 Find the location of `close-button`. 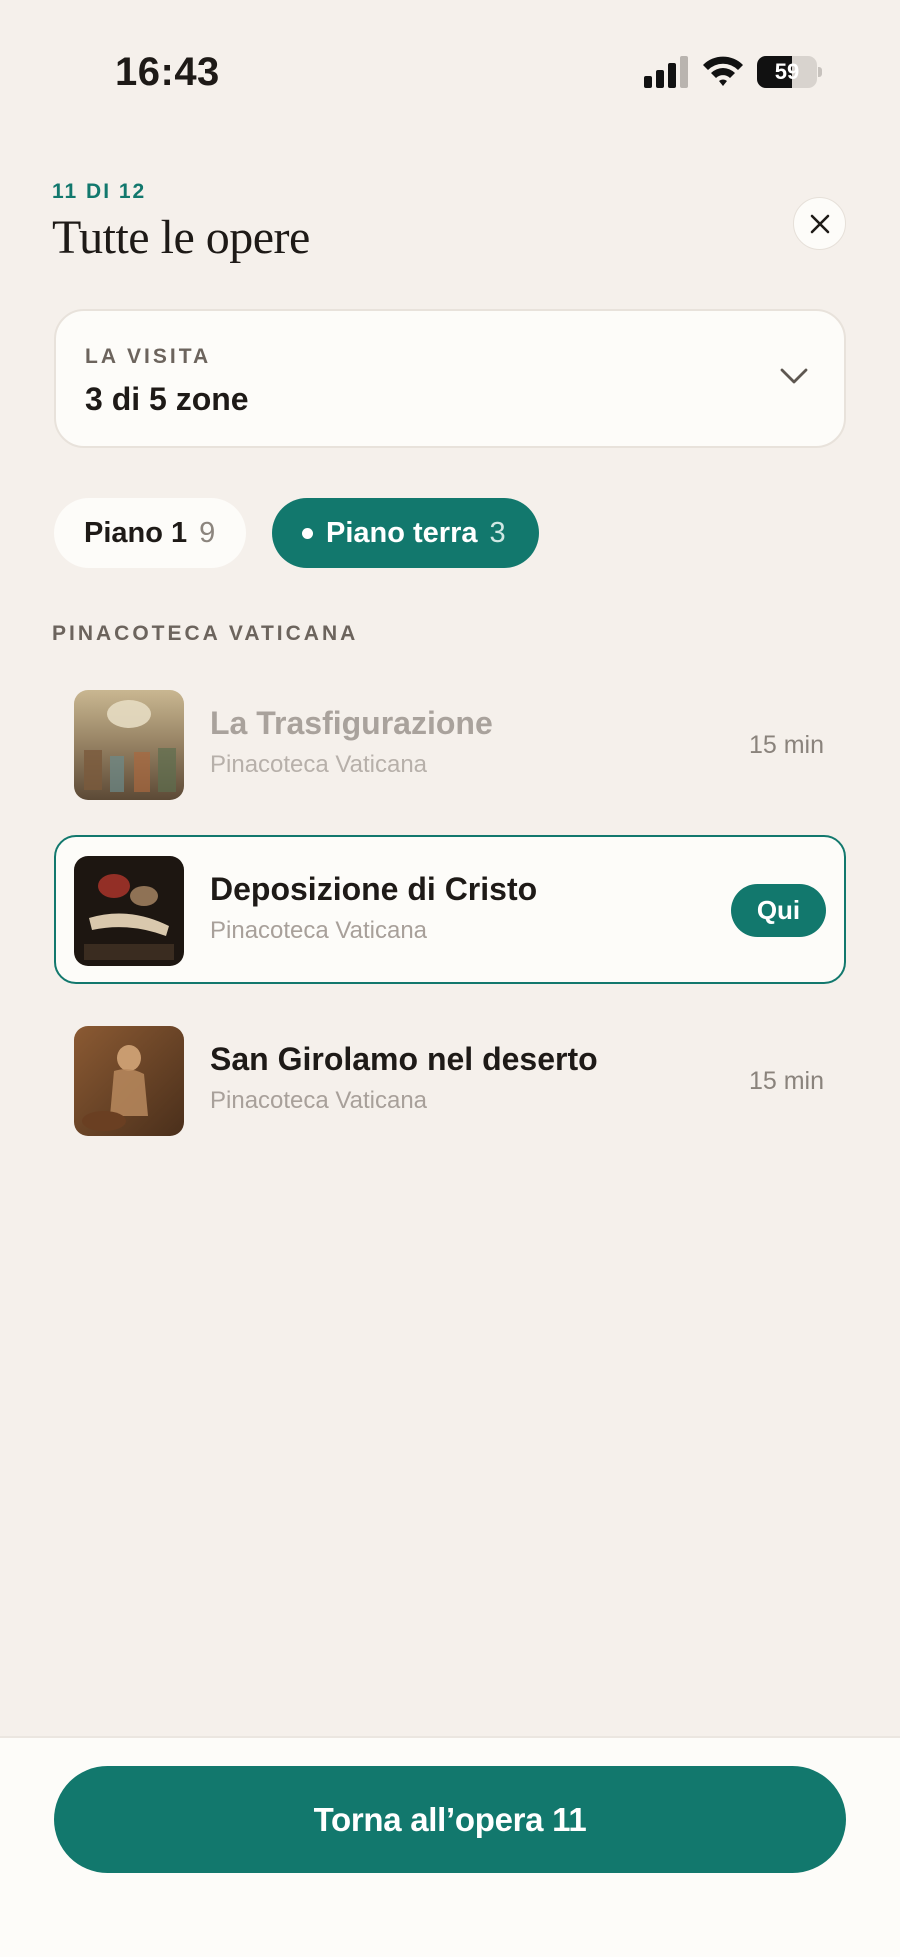

close-button is located at coordinates (819, 223).